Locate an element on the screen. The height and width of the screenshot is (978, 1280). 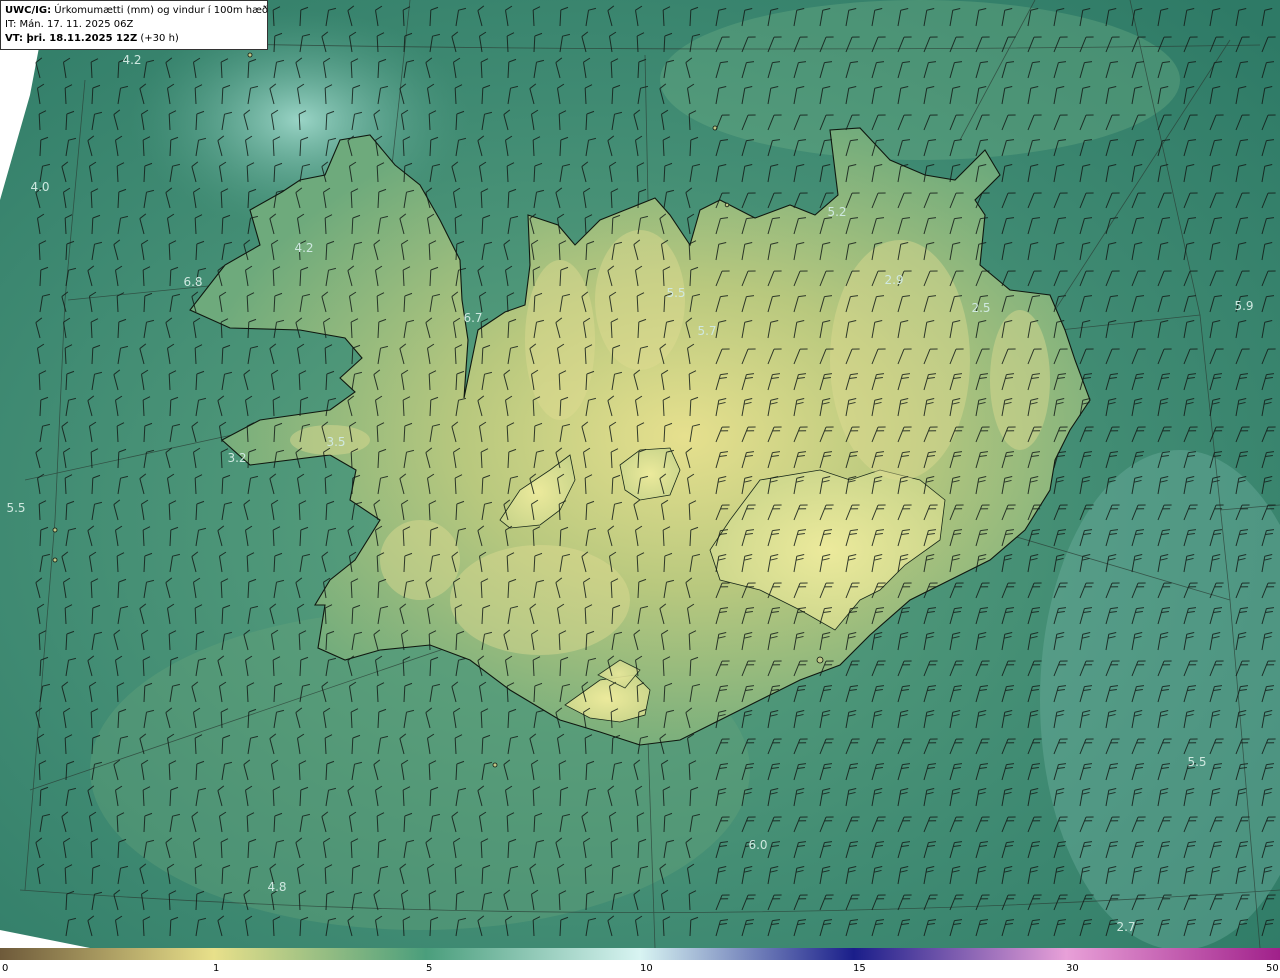
point-value-11: 3.5 is located at coordinates (335, 442).